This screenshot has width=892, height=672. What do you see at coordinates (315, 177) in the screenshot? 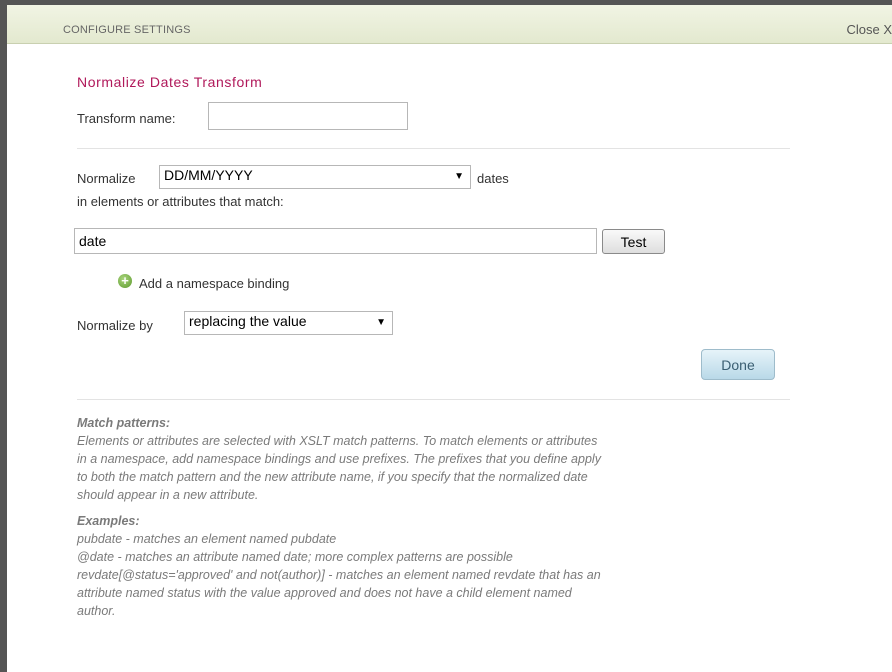
I see `date-format-select: DD/MM/YYYY ▼` at bounding box center [315, 177].